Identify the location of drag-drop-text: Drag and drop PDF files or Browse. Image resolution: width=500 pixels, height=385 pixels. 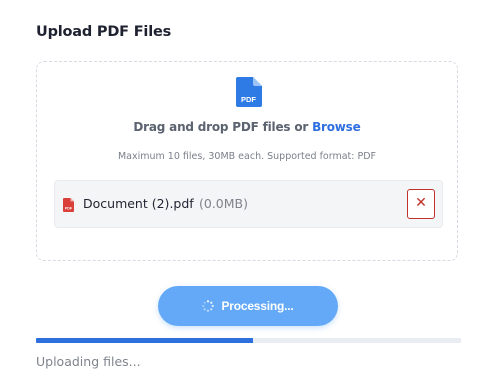
(247, 127).